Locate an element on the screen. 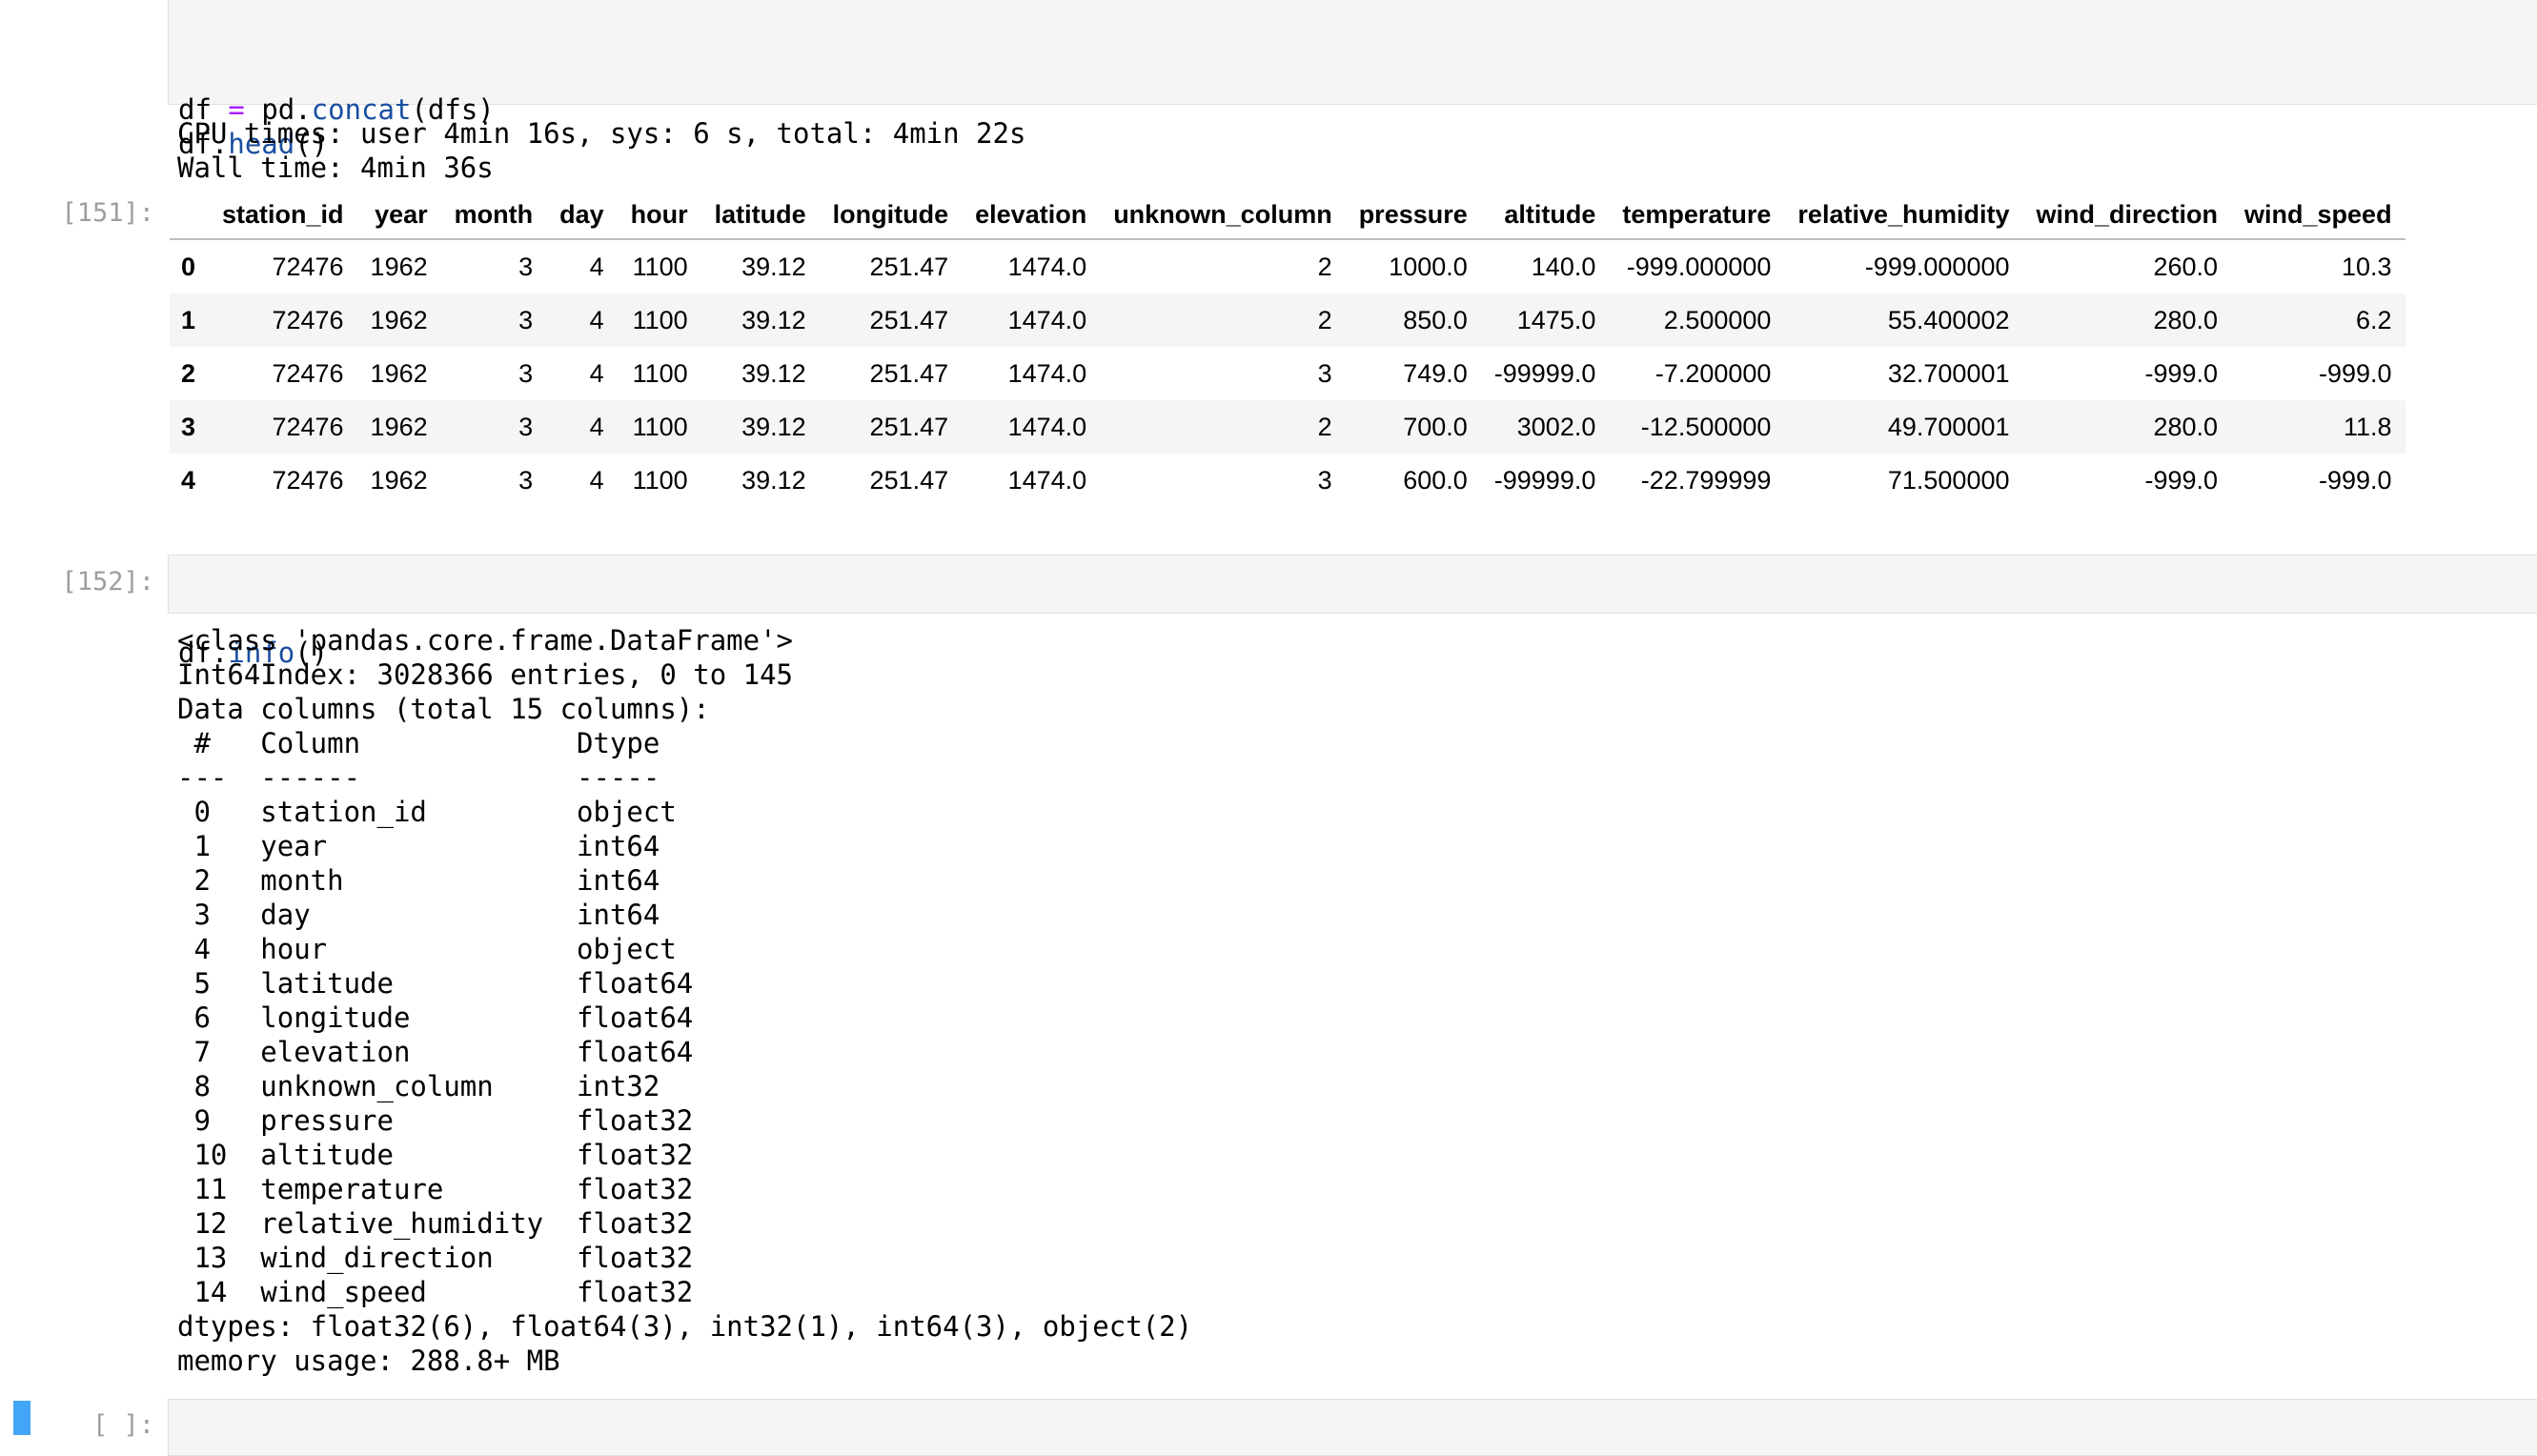  code-cell-empty is located at coordinates (1353, 1427).